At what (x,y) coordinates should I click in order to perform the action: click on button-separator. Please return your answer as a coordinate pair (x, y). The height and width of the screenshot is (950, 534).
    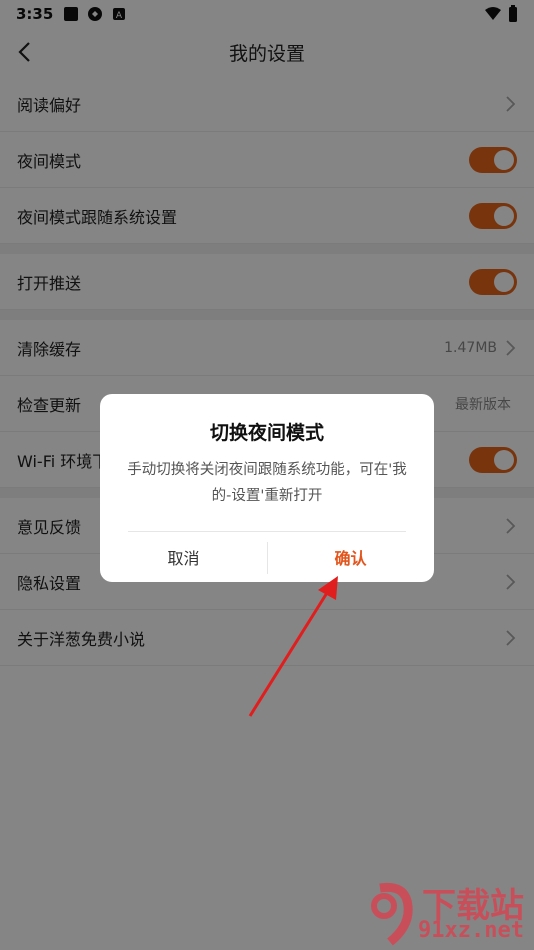
    Looking at the image, I should click on (267, 558).